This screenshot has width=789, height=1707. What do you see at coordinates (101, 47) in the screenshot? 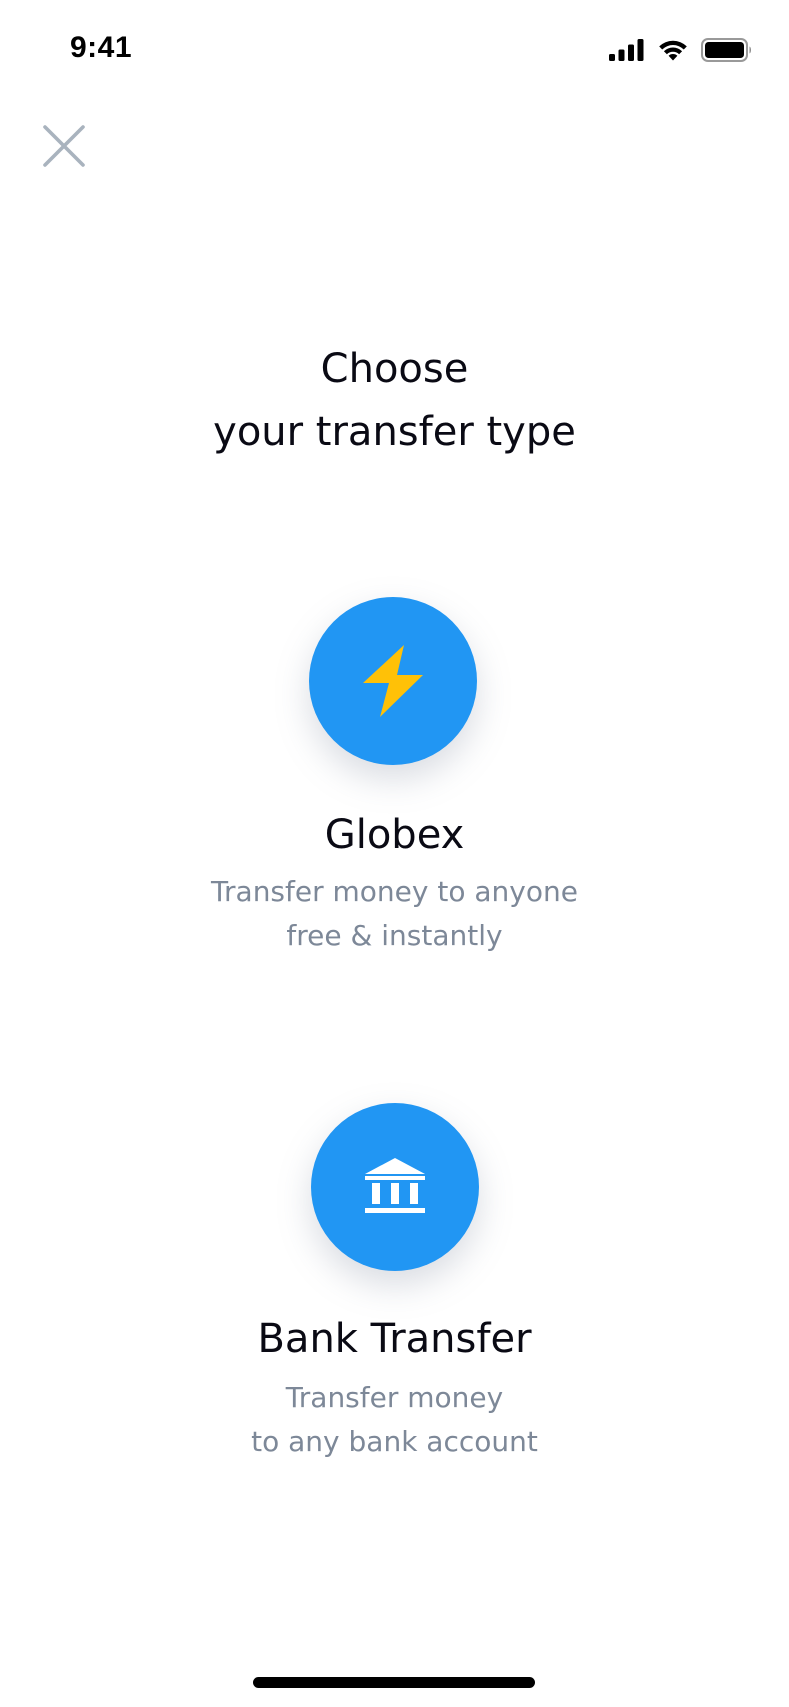
I see `status-time: 9:41` at bounding box center [101, 47].